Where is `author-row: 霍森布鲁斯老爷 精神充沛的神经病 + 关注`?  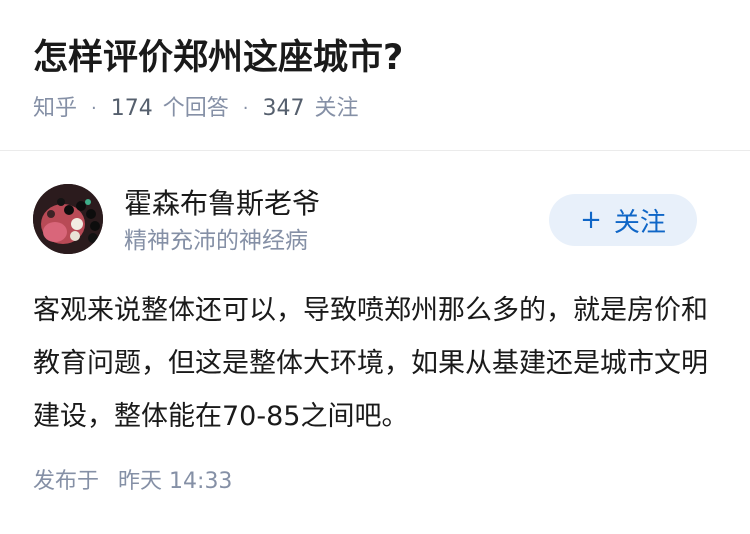
author-row: 霍森布鲁斯老爷 精神充沛的神经病 + 关注 is located at coordinates (375, 220).